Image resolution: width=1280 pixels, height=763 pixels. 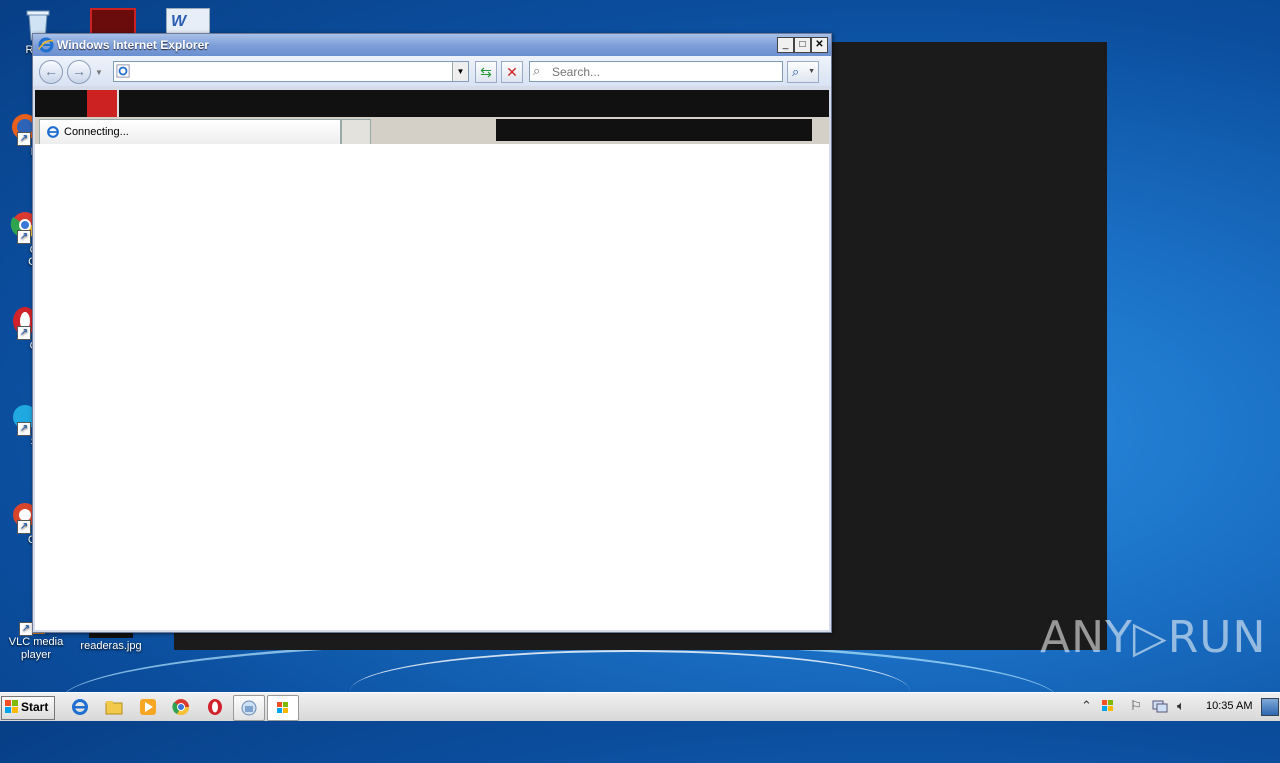 What do you see at coordinates (664, 72) in the screenshot?
I see `search-input` at bounding box center [664, 72].